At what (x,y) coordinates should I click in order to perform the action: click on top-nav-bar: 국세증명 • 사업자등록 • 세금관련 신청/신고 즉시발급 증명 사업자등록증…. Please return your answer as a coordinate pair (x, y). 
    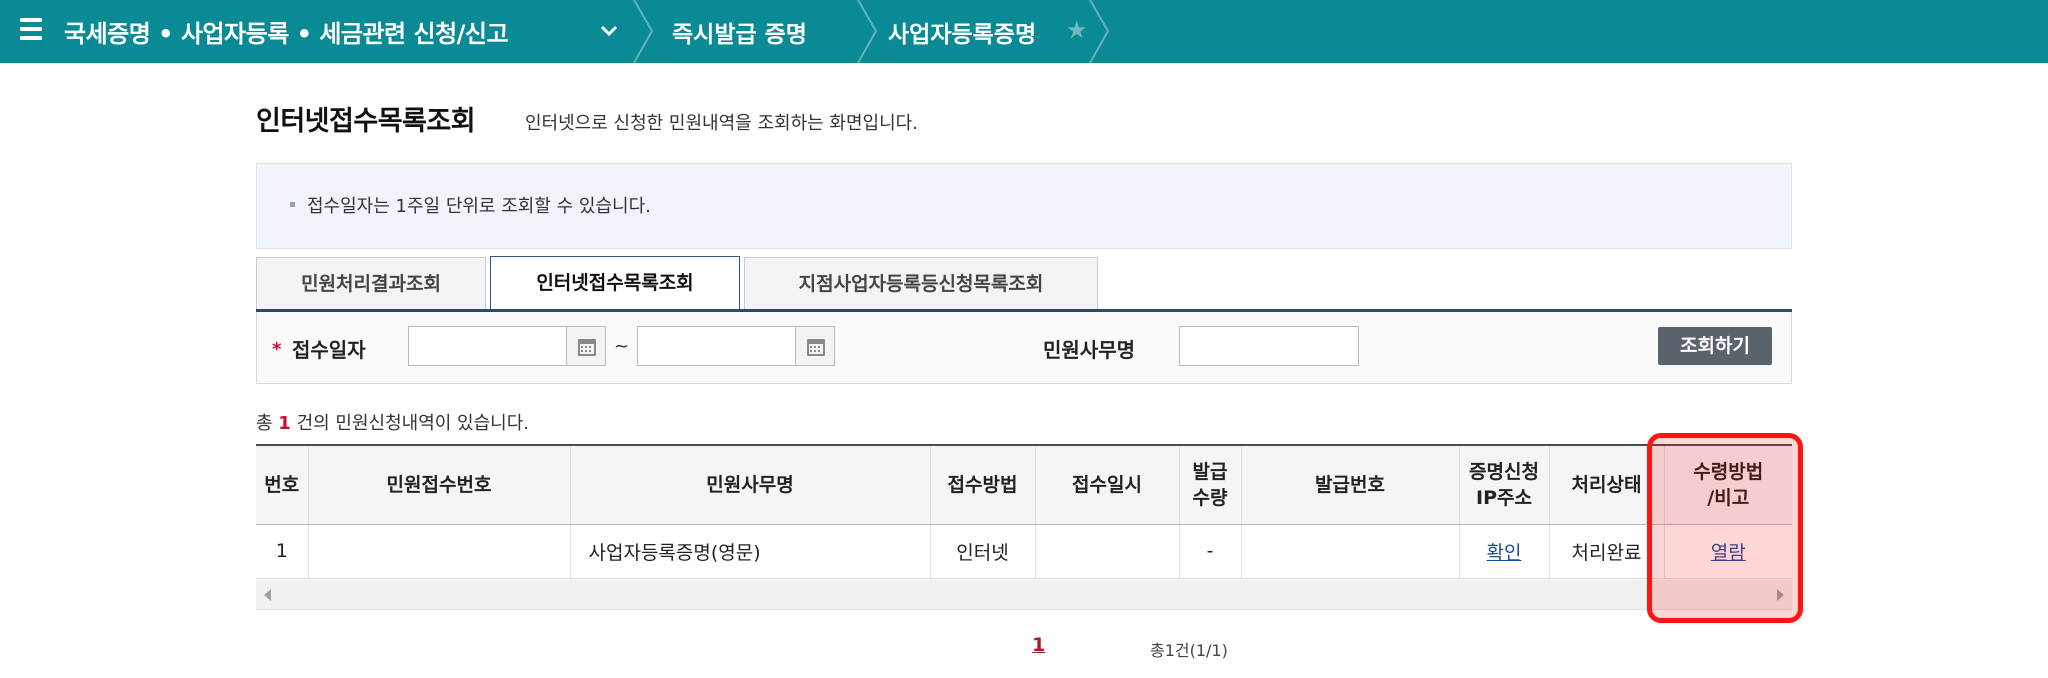
    Looking at the image, I should click on (1024, 31).